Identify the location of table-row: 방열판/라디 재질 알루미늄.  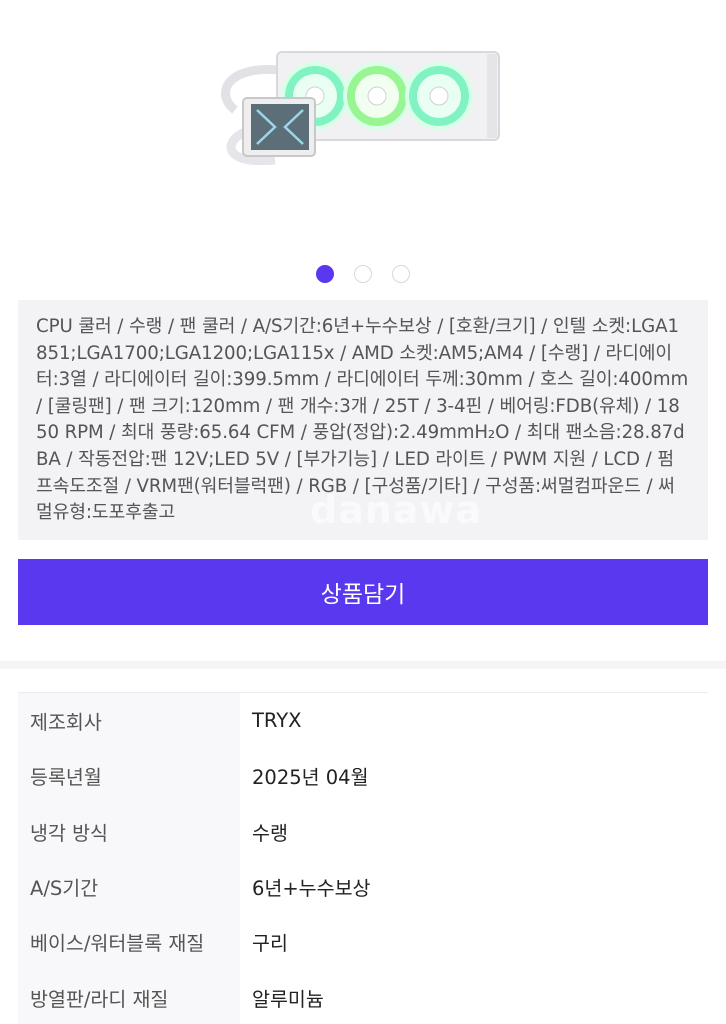
(363, 996).